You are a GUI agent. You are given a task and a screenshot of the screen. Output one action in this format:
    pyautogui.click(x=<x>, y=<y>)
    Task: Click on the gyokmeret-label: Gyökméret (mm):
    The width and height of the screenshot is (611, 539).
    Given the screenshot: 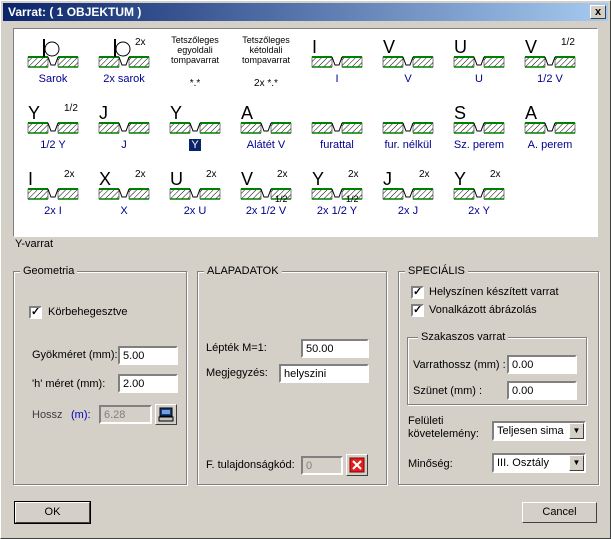 What is the action you would take?
    pyautogui.click(x=75, y=355)
    